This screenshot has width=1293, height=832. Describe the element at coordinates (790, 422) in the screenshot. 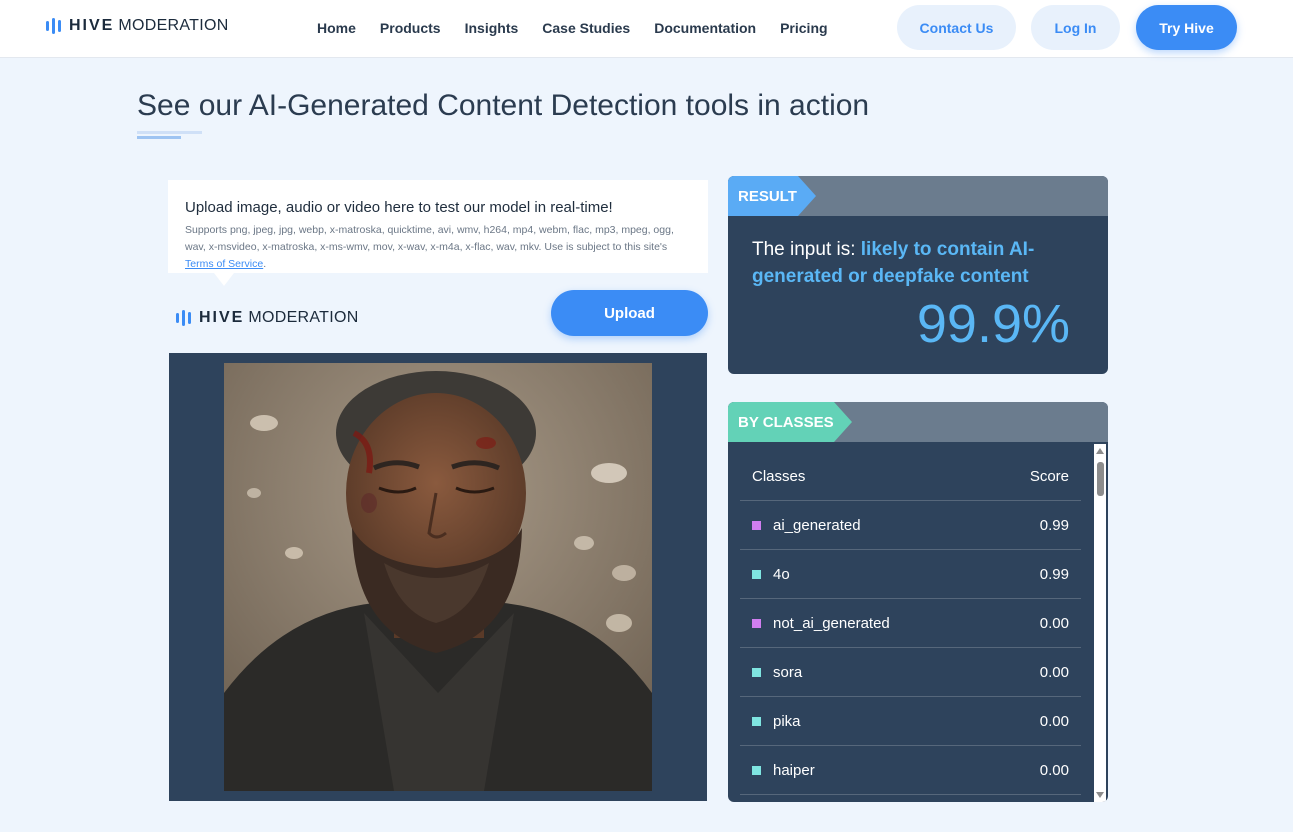

I see `by-classes-tag: BY CLASSES` at that location.